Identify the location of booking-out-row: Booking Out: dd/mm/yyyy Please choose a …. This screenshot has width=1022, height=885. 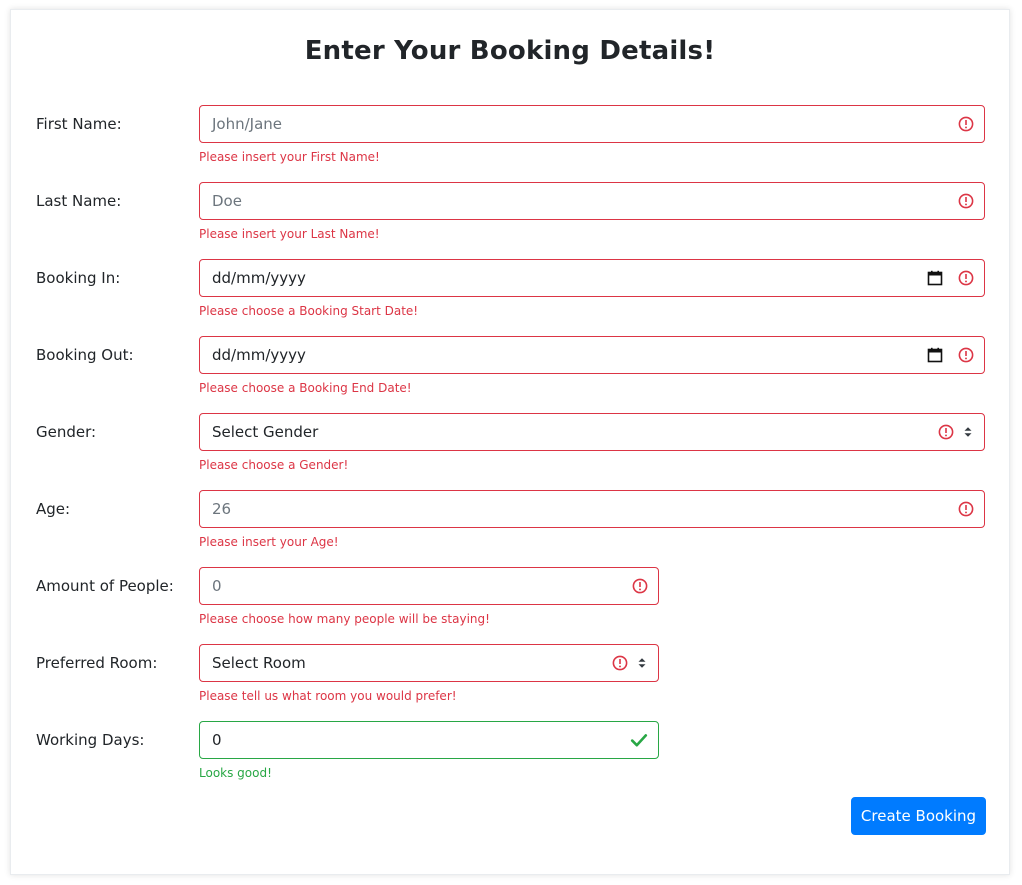
(510, 374).